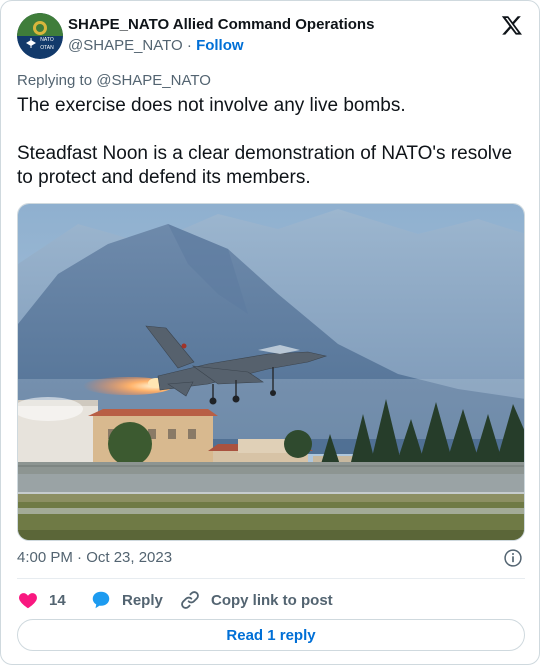  Describe the element at coordinates (220, 45) in the screenshot. I see `follow-button: Follow` at that location.